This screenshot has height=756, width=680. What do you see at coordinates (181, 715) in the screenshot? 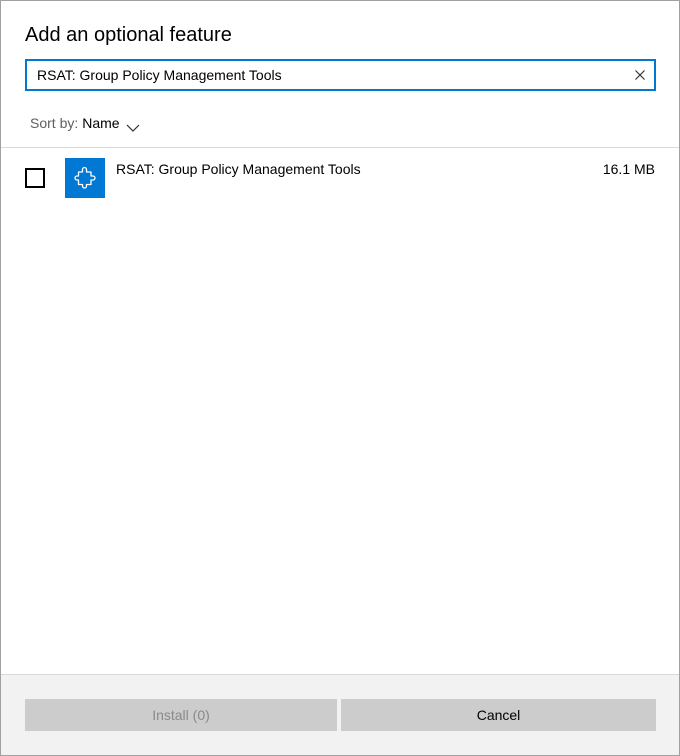
I see `install-button: Install (0)` at bounding box center [181, 715].